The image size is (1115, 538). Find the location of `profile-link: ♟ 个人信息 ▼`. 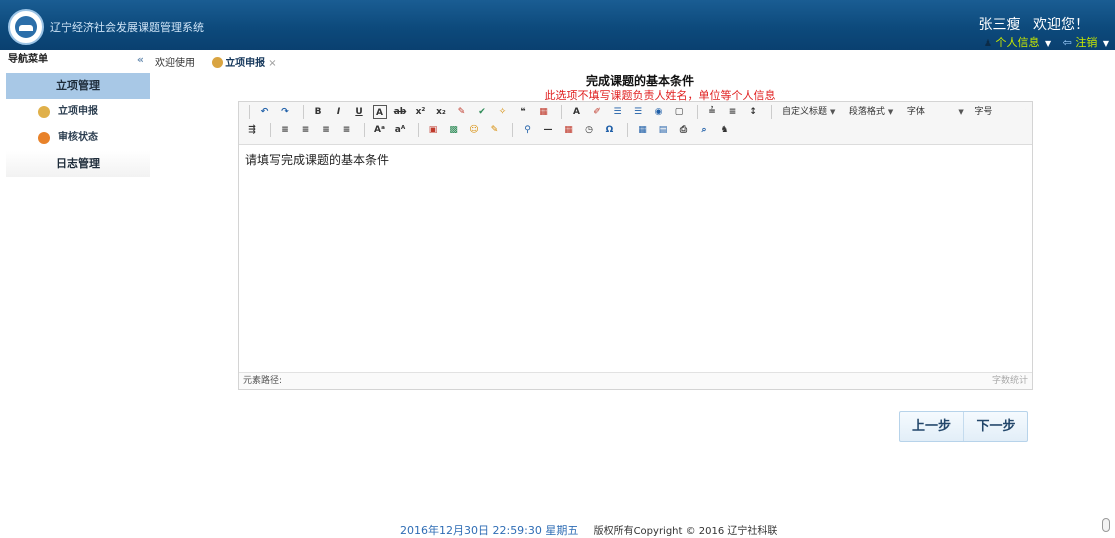

profile-link: ♟ 个人信息 ▼ is located at coordinates (1019, 42).